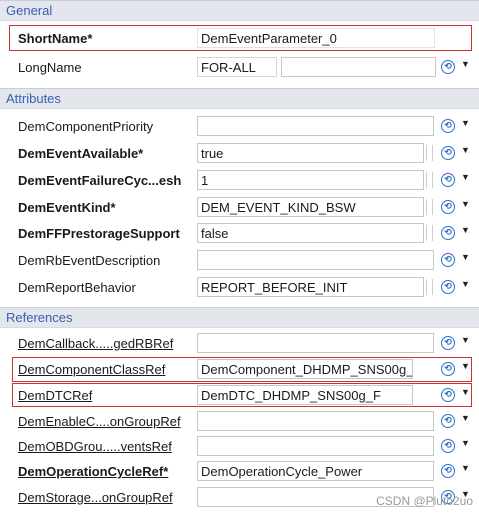 This screenshot has width=479, height=514. What do you see at coordinates (315, 471) in the screenshot?
I see `reference-value-field: DemOperationCycle_Power` at bounding box center [315, 471].